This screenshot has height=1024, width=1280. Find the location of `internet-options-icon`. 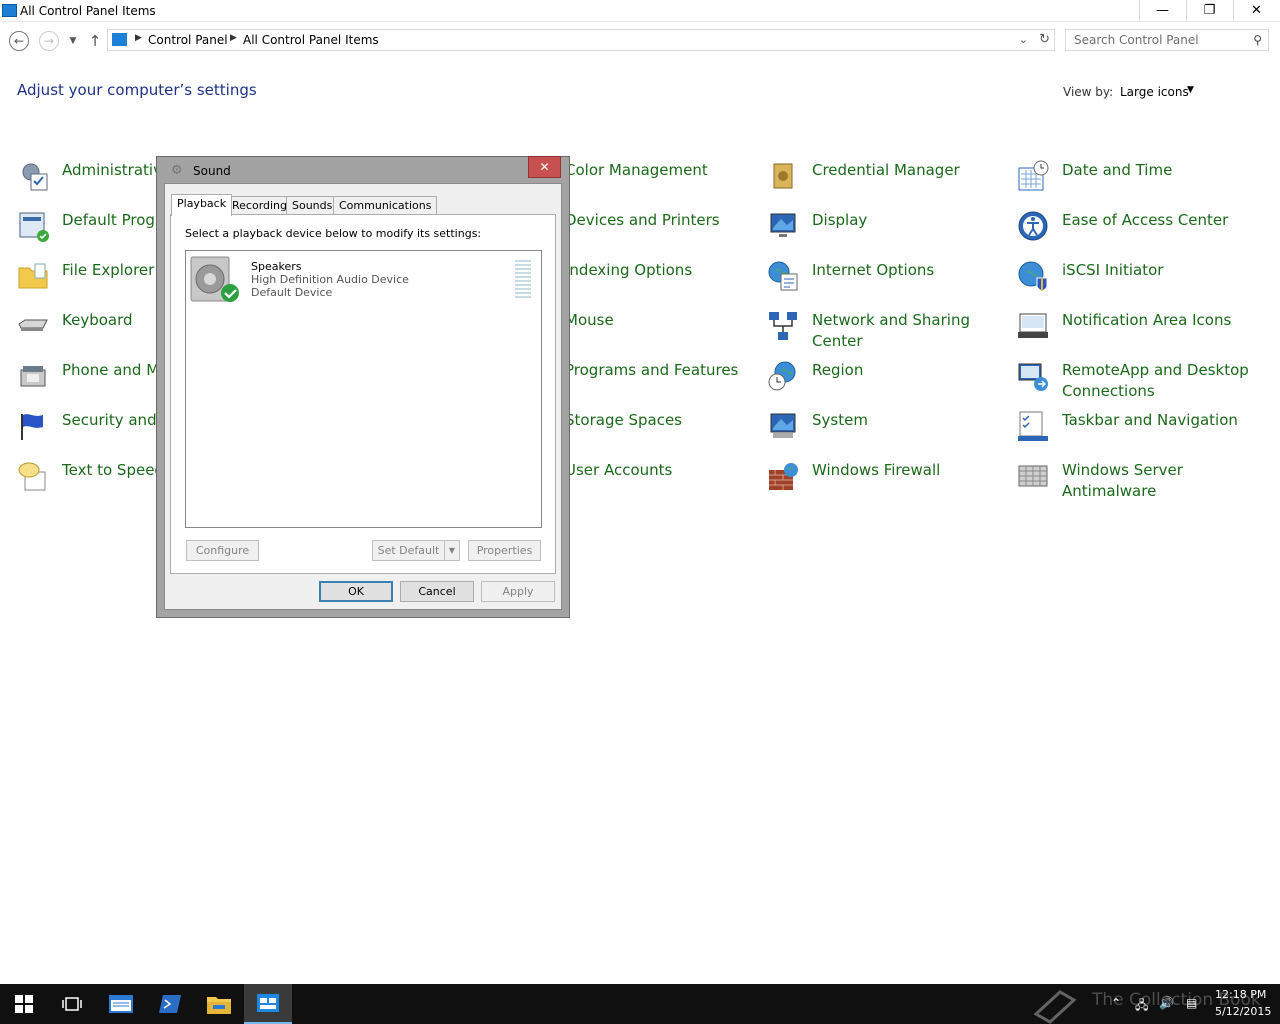

internet-options-icon is located at coordinates (783, 276).